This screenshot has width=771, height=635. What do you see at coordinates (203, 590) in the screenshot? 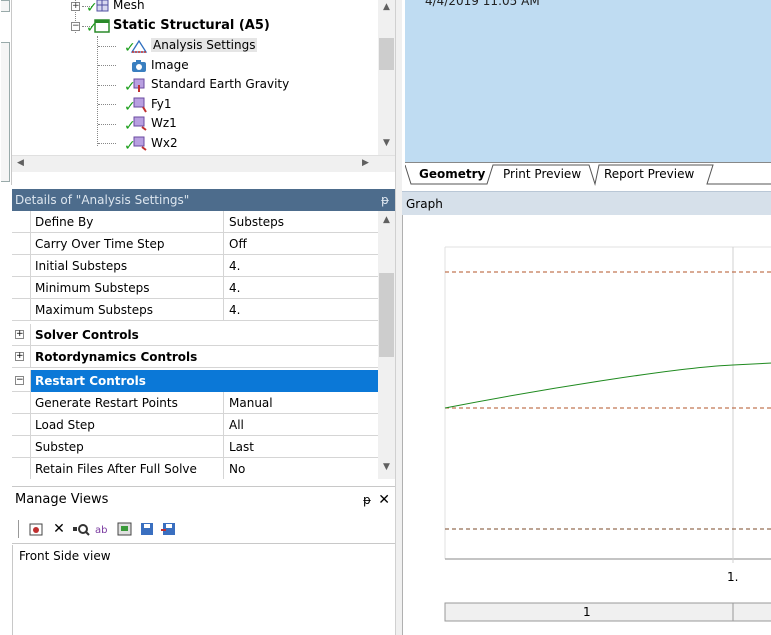
I see `manage-views-list: Front Side view` at bounding box center [203, 590].